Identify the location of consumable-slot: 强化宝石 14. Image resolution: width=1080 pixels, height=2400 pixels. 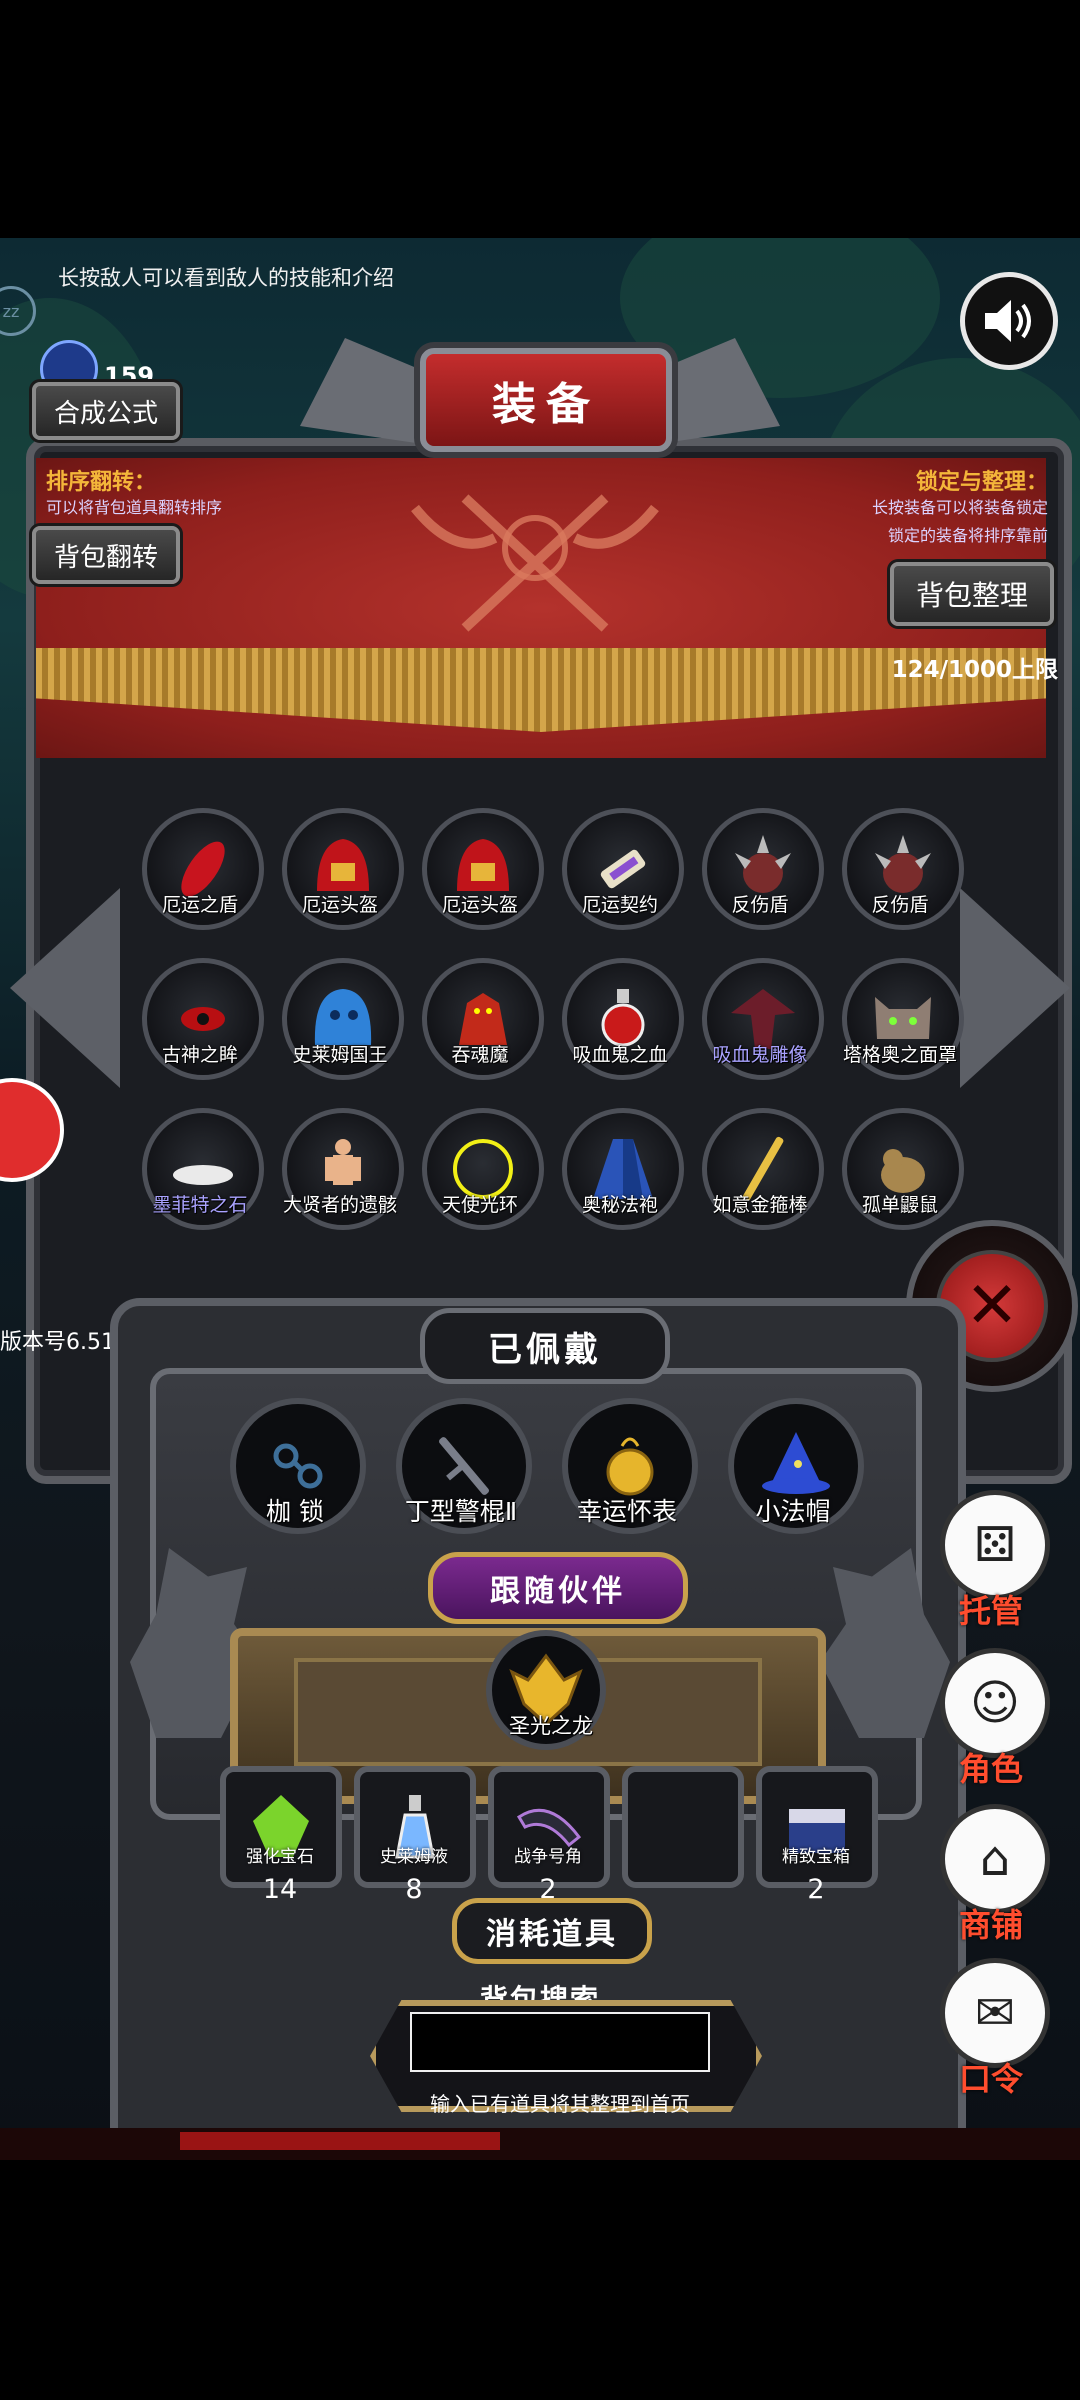
(281, 1835).